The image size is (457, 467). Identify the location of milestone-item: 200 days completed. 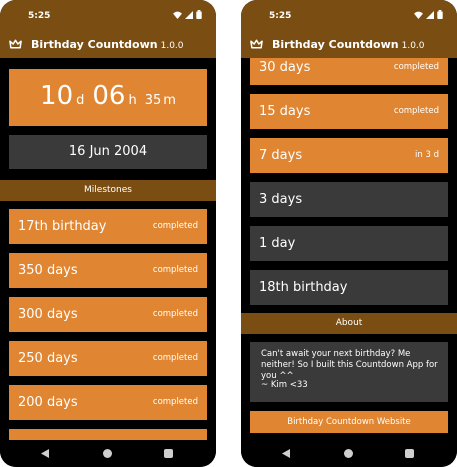
(108, 402).